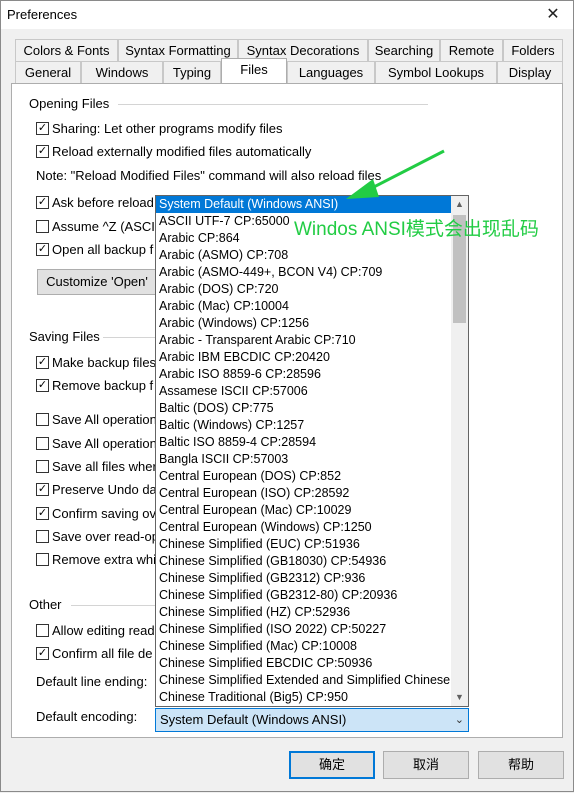  I want to click on encoding-option: Arabic - Transparent Arabic CP:710, so click(304, 340).